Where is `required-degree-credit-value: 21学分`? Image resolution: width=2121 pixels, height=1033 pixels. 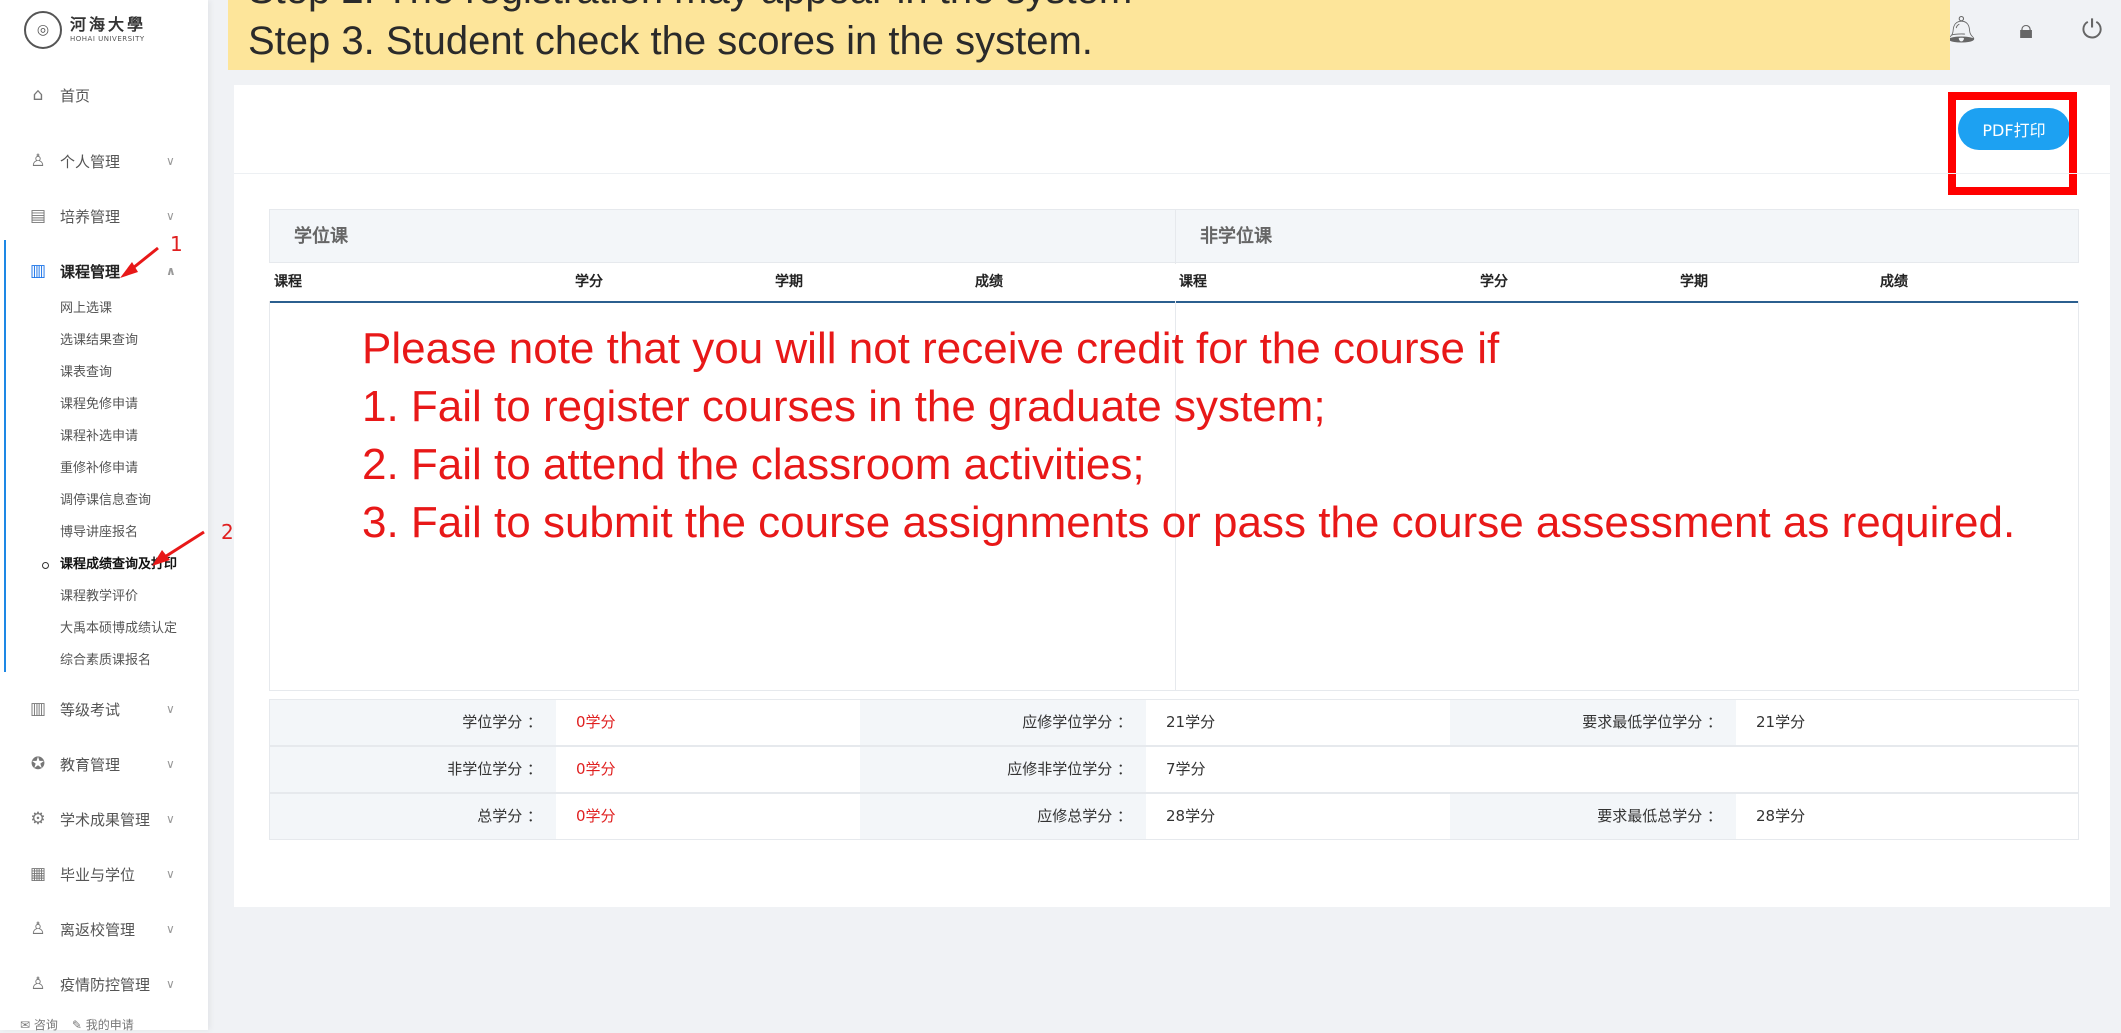
required-degree-credit-value: 21学分 is located at coordinates (1298, 722).